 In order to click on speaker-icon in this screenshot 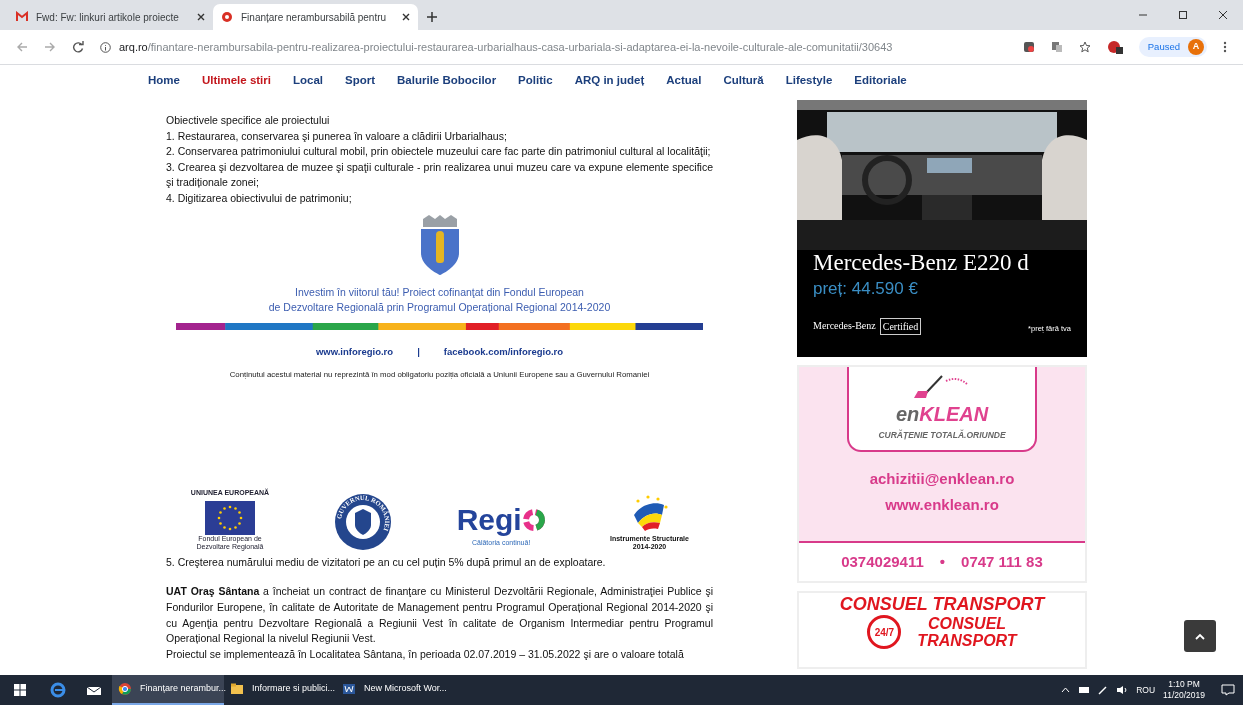, I will do `click(1122, 690)`.